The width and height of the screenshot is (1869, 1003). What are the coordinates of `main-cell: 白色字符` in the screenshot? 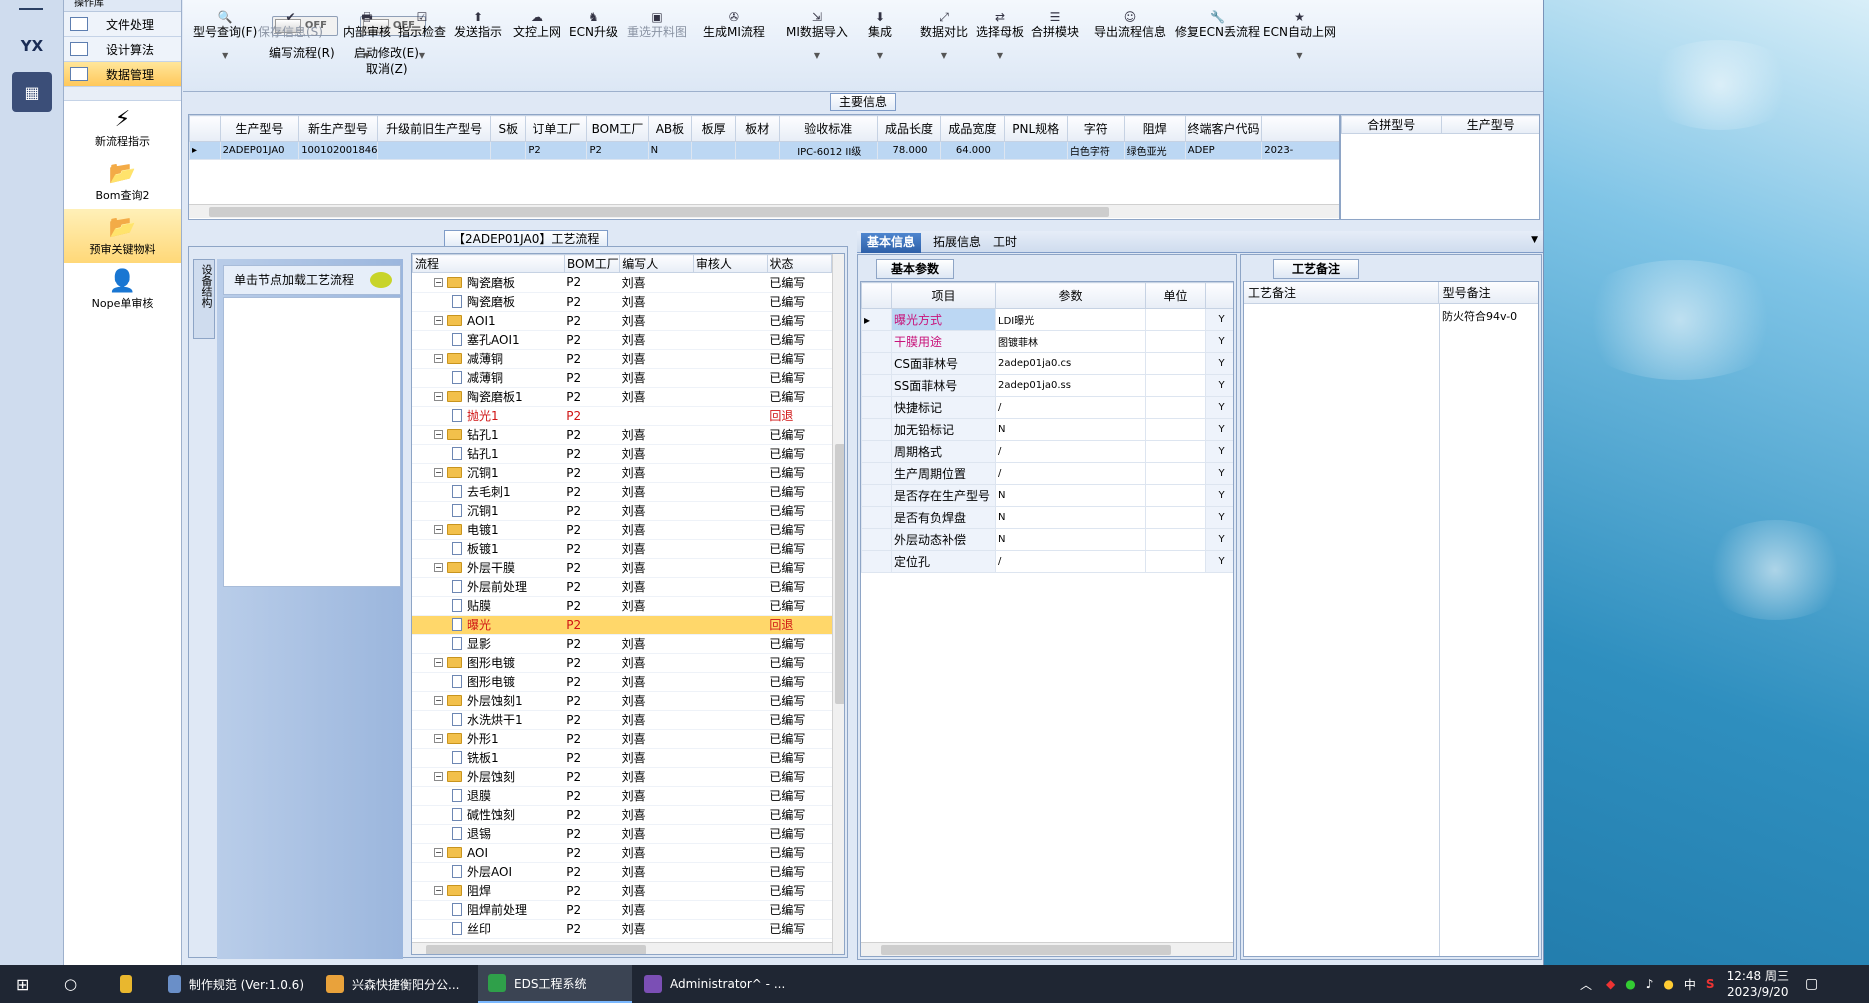 It's located at (1095, 150).